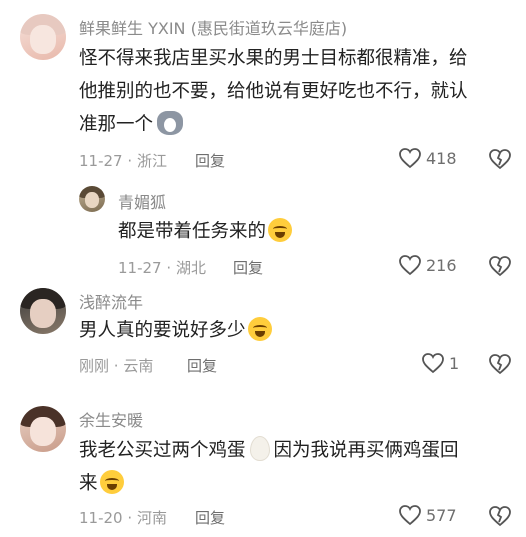 The image size is (526, 537). Describe the element at coordinates (123, 161) in the screenshot. I see `comment-meta: 11-27 · 浙江` at that location.